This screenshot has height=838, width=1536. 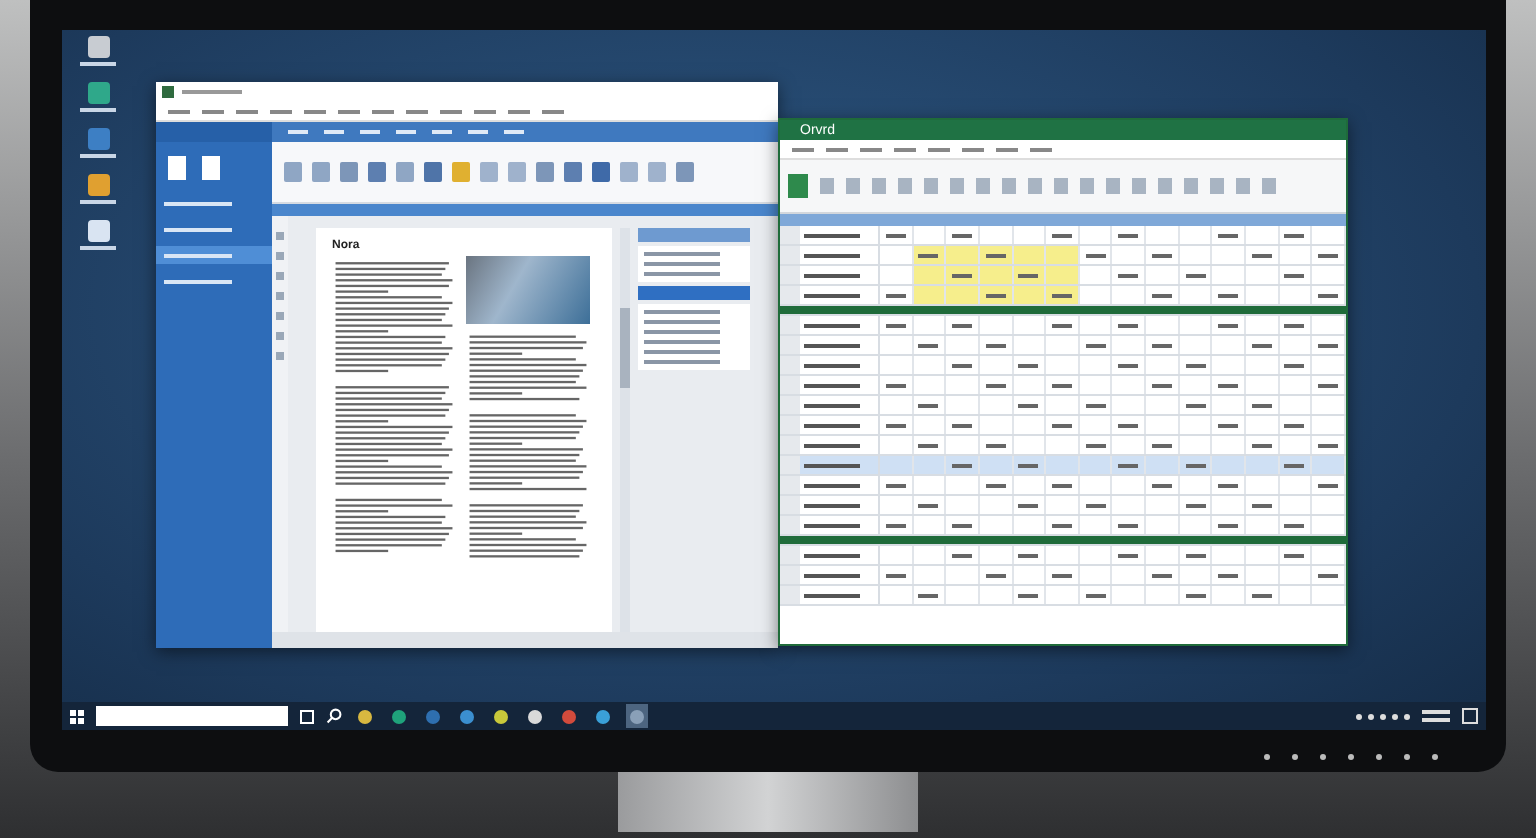 What do you see at coordinates (1470, 716) in the screenshot?
I see `notification-icon` at bounding box center [1470, 716].